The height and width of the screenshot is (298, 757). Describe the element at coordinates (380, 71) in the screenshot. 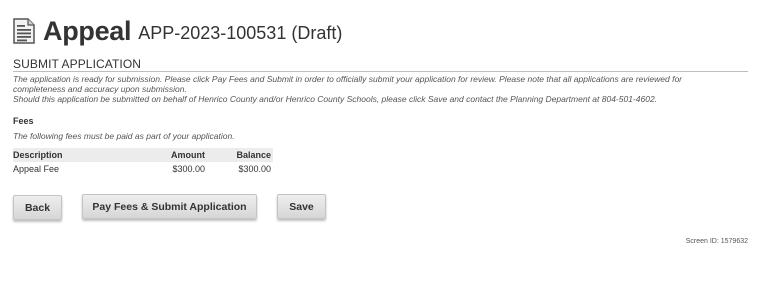

I see `section-divider` at that location.